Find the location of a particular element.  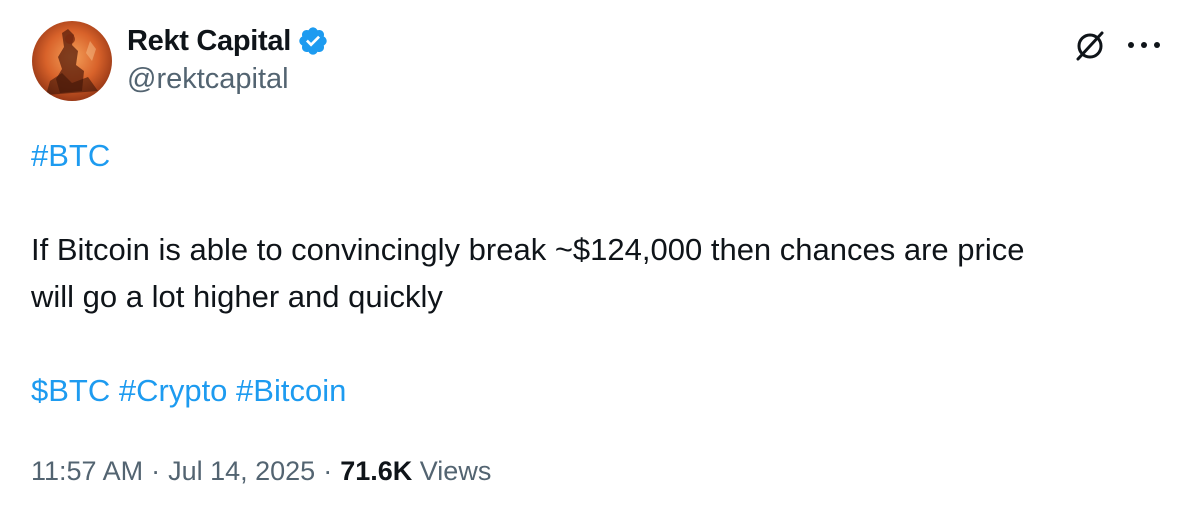

hashtag-link: #BTC is located at coordinates (70, 155).